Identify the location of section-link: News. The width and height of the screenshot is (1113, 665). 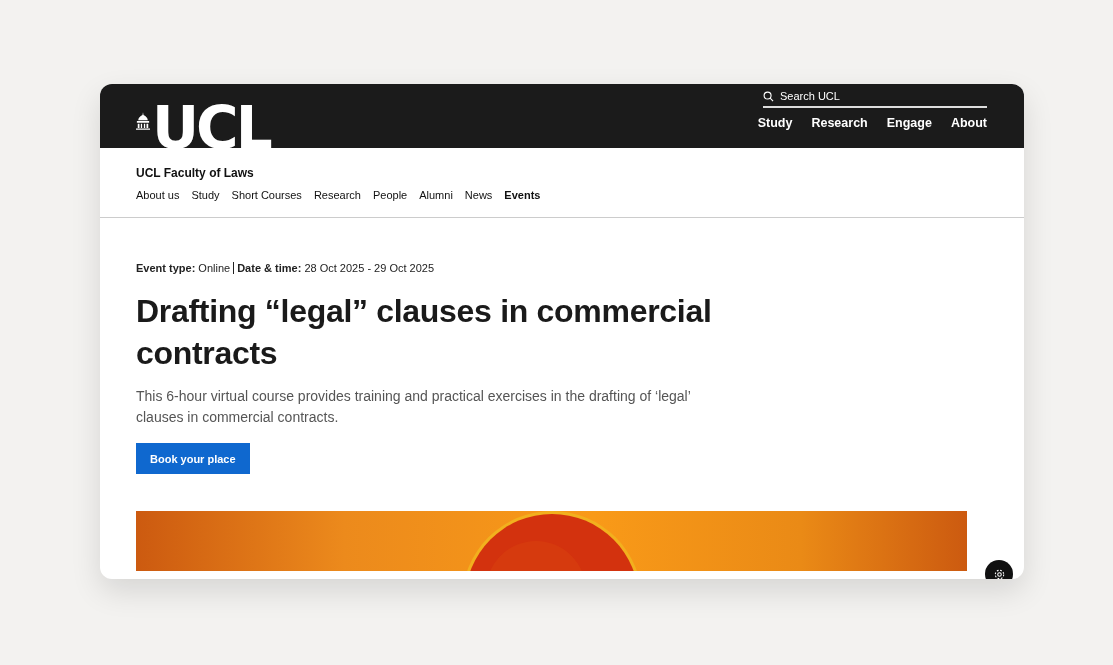
(478, 195).